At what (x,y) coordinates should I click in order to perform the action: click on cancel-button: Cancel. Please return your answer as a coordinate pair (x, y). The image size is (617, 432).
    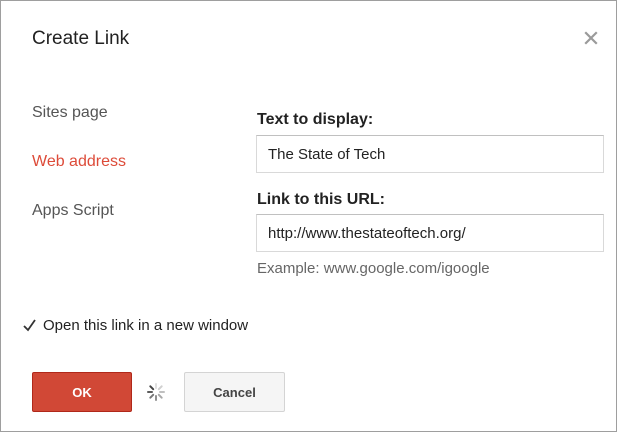
    Looking at the image, I should click on (234, 392).